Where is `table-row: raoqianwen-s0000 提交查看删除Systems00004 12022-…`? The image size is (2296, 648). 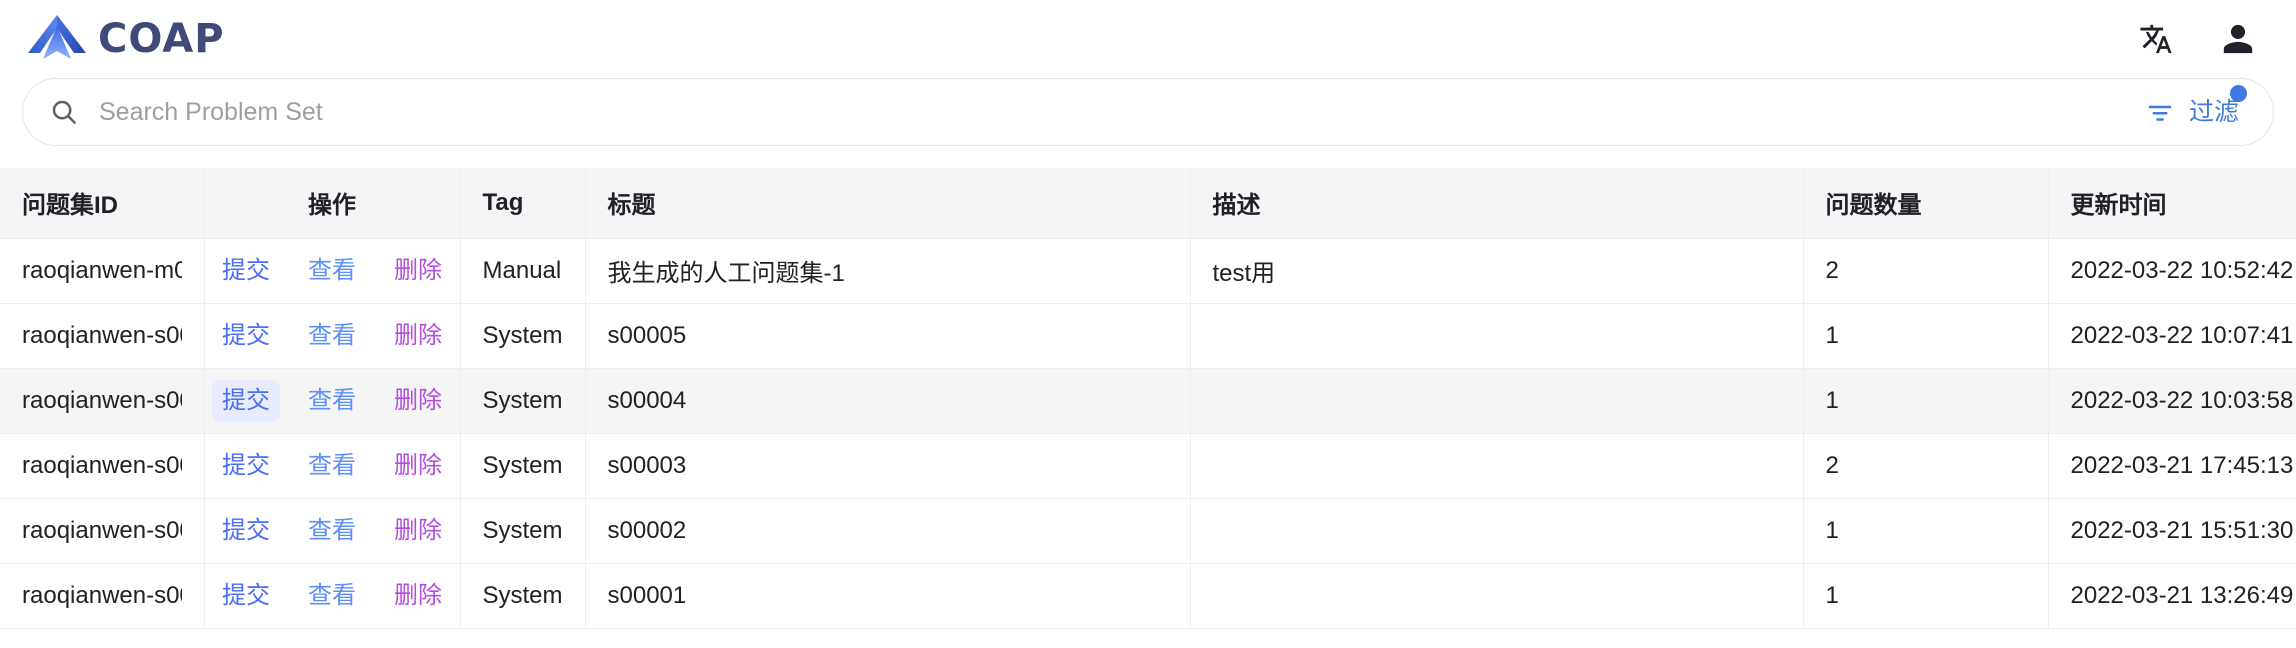
table-row: raoqianwen-s0000 提交查看删除Systems00004 12022-… is located at coordinates (1148, 401).